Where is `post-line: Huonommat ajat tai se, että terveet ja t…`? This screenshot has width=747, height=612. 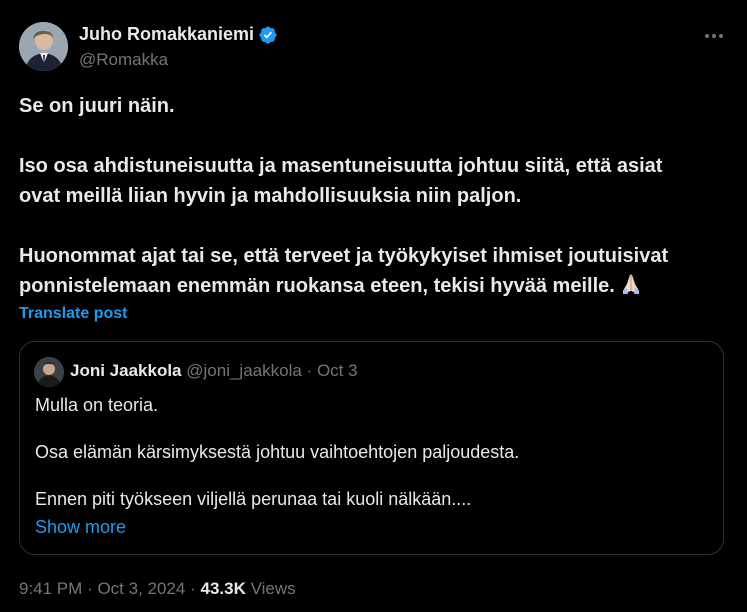
post-line: Huonommat ajat tai se, että terveet ja t… is located at coordinates (344, 256).